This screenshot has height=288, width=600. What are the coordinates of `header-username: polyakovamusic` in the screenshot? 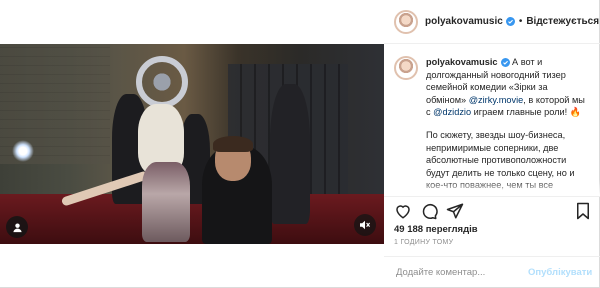 It's located at (464, 21).